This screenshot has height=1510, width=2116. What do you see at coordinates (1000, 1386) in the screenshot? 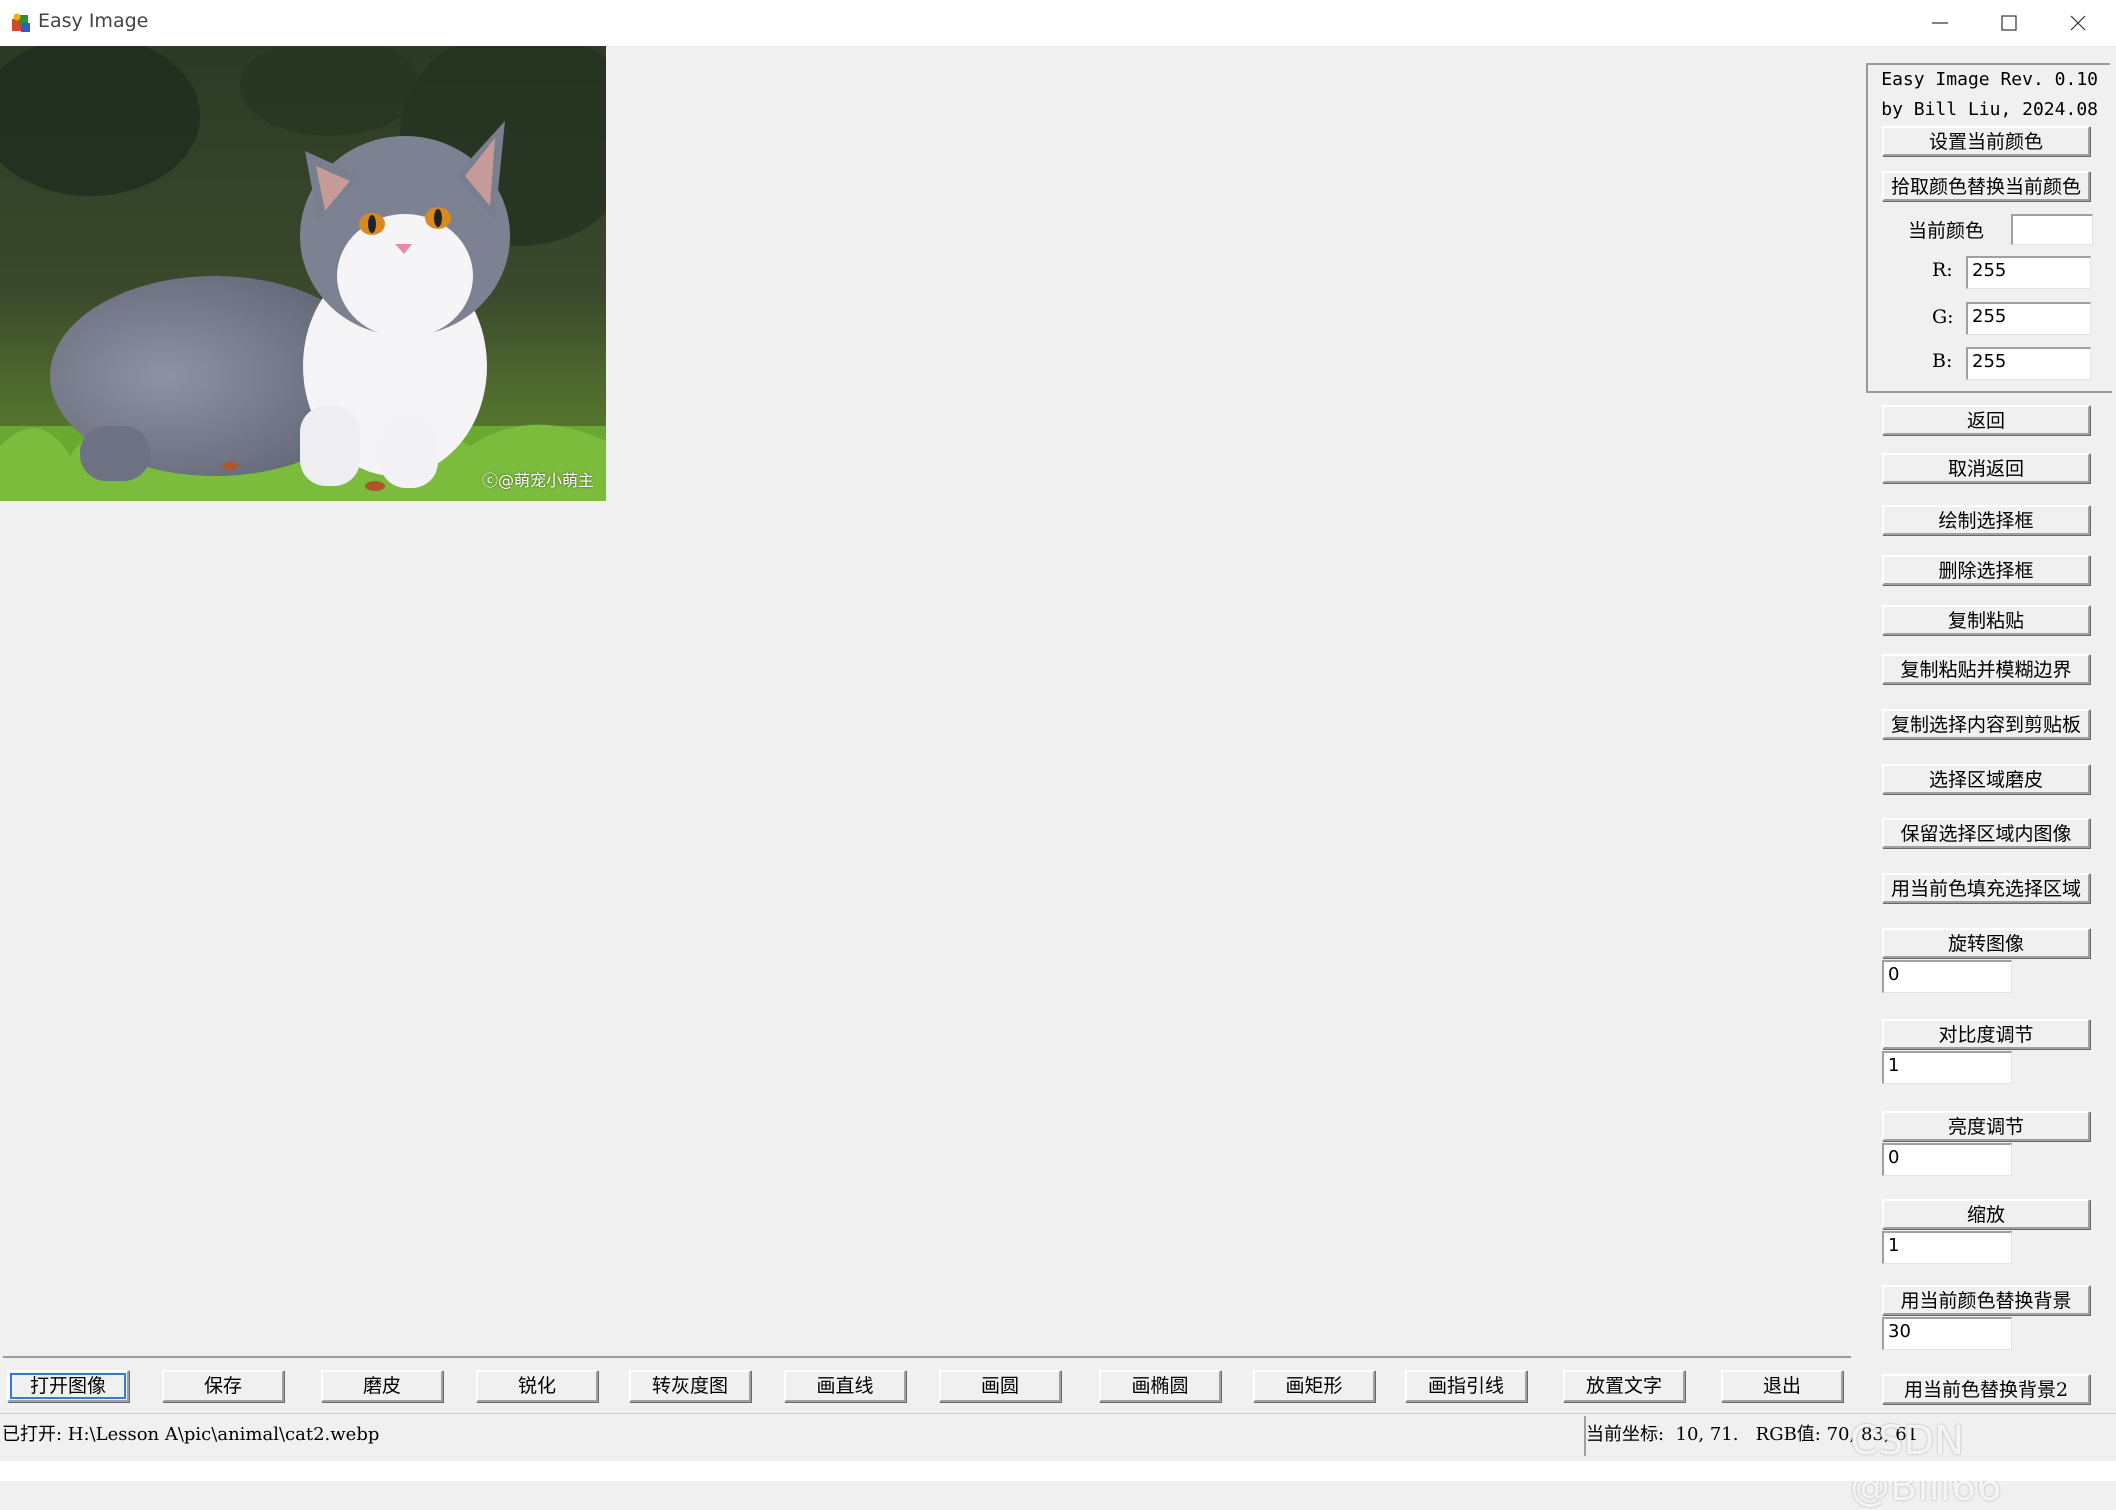
I see `draw-circle-button: 画圆` at bounding box center [1000, 1386].